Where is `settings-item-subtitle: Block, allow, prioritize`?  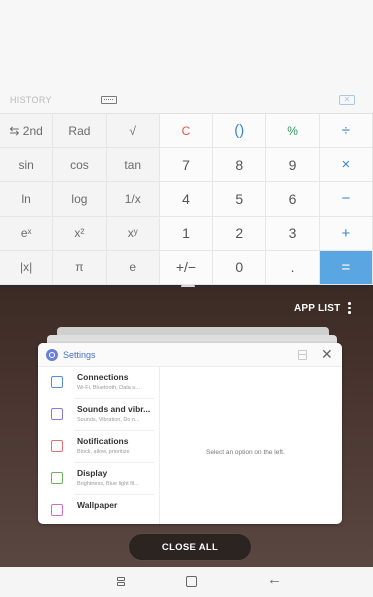
settings-item-subtitle: Block, allow, prioritize is located at coordinates (103, 452).